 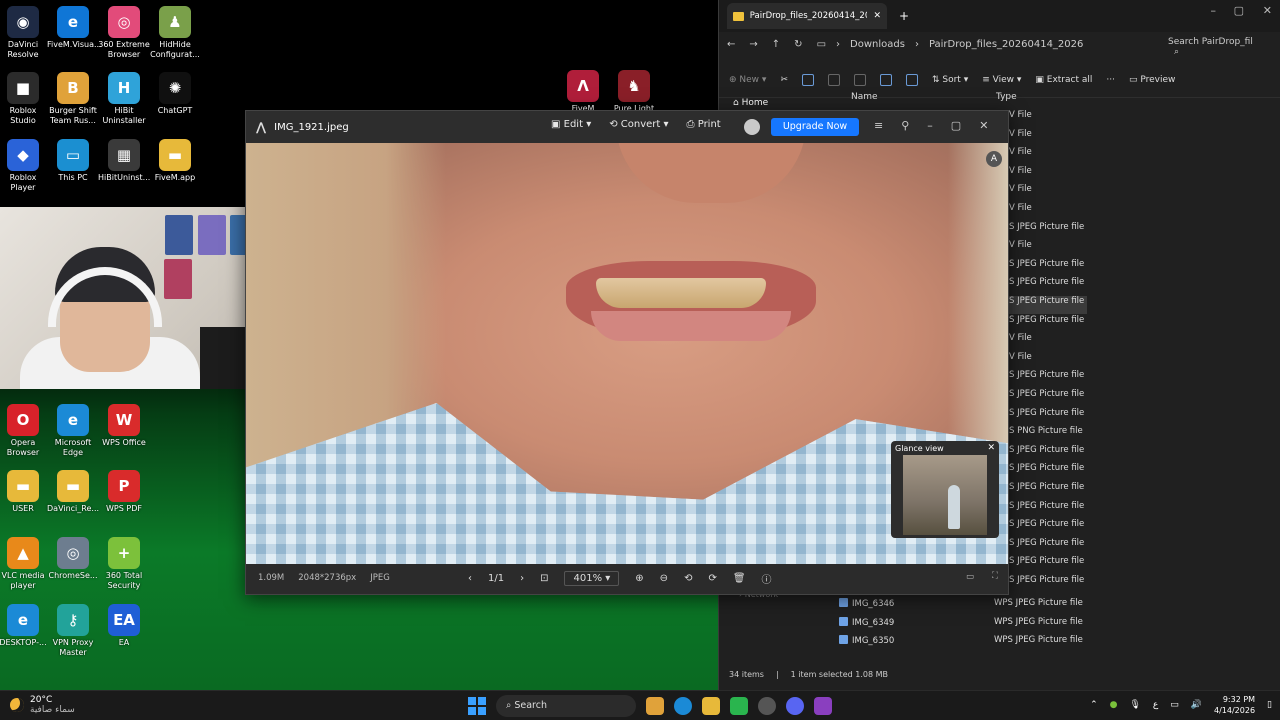 What do you see at coordinates (24, 492) in the screenshot?
I see `desktop-icon-bottom-3: ▬ USER` at bounding box center [24, 492].